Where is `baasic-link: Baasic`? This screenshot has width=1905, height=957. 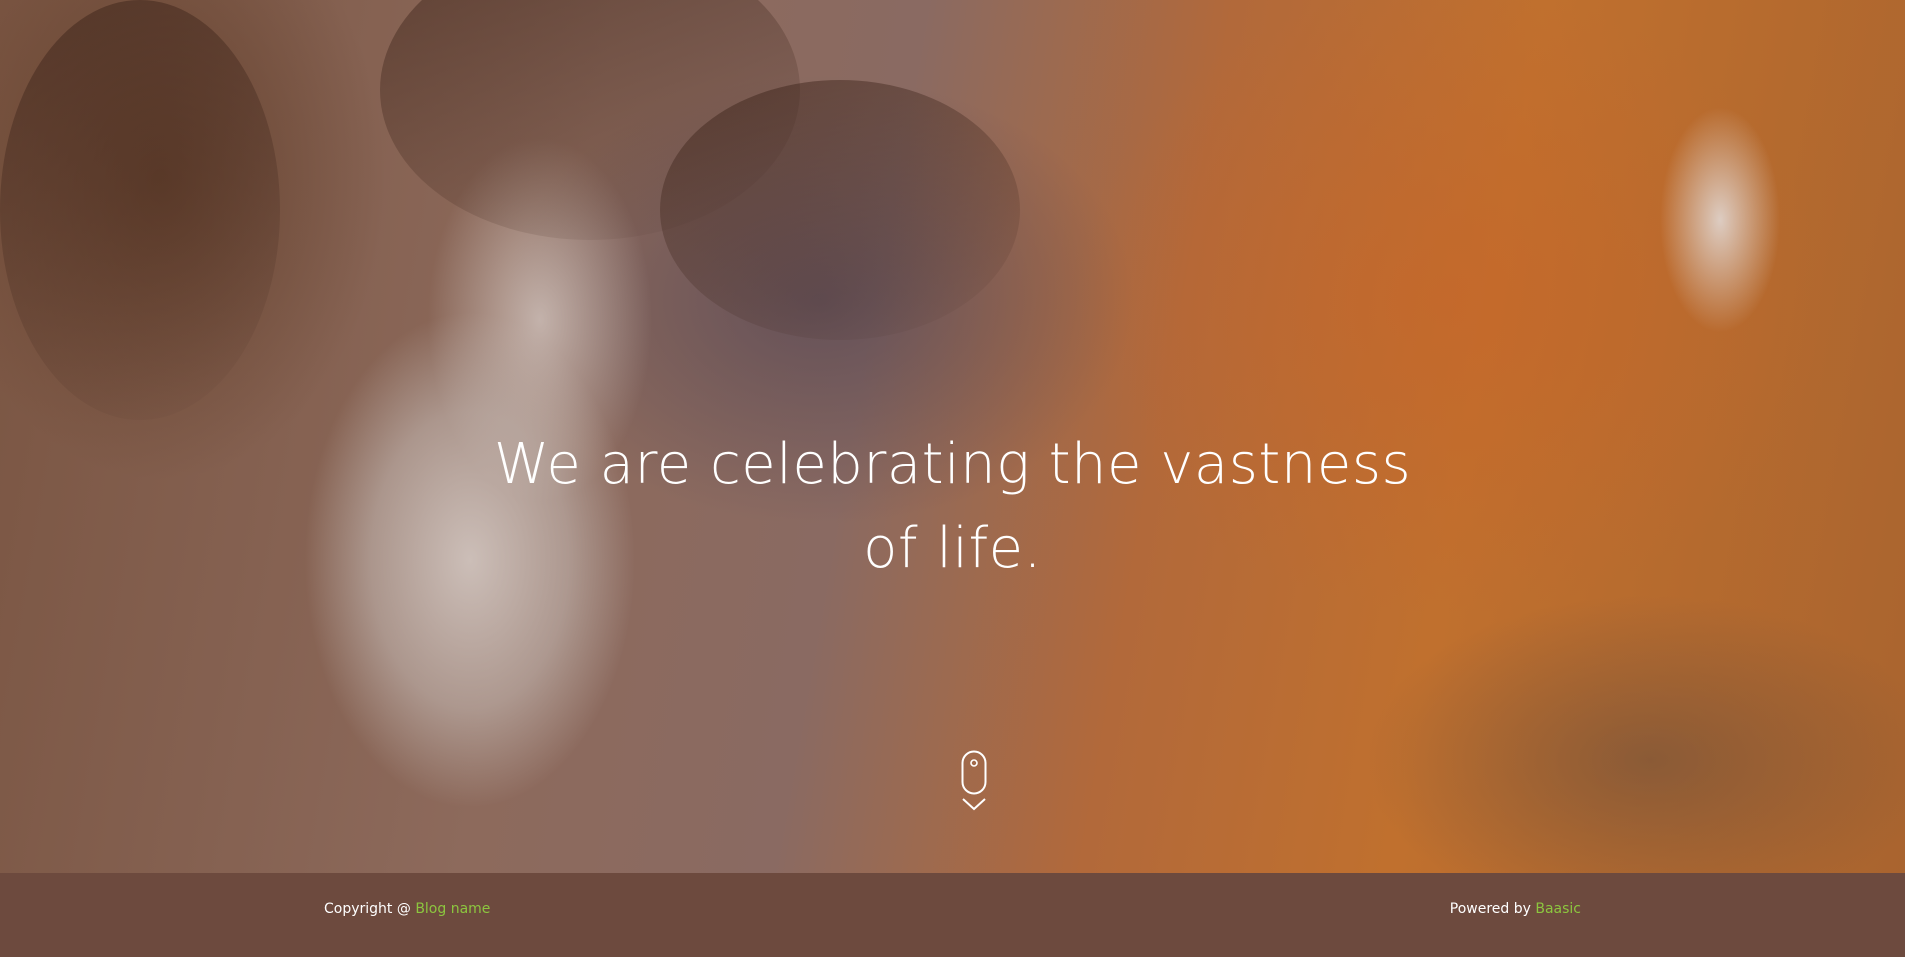
baasic-link: Baasic is located at coordinates (1558, 909).